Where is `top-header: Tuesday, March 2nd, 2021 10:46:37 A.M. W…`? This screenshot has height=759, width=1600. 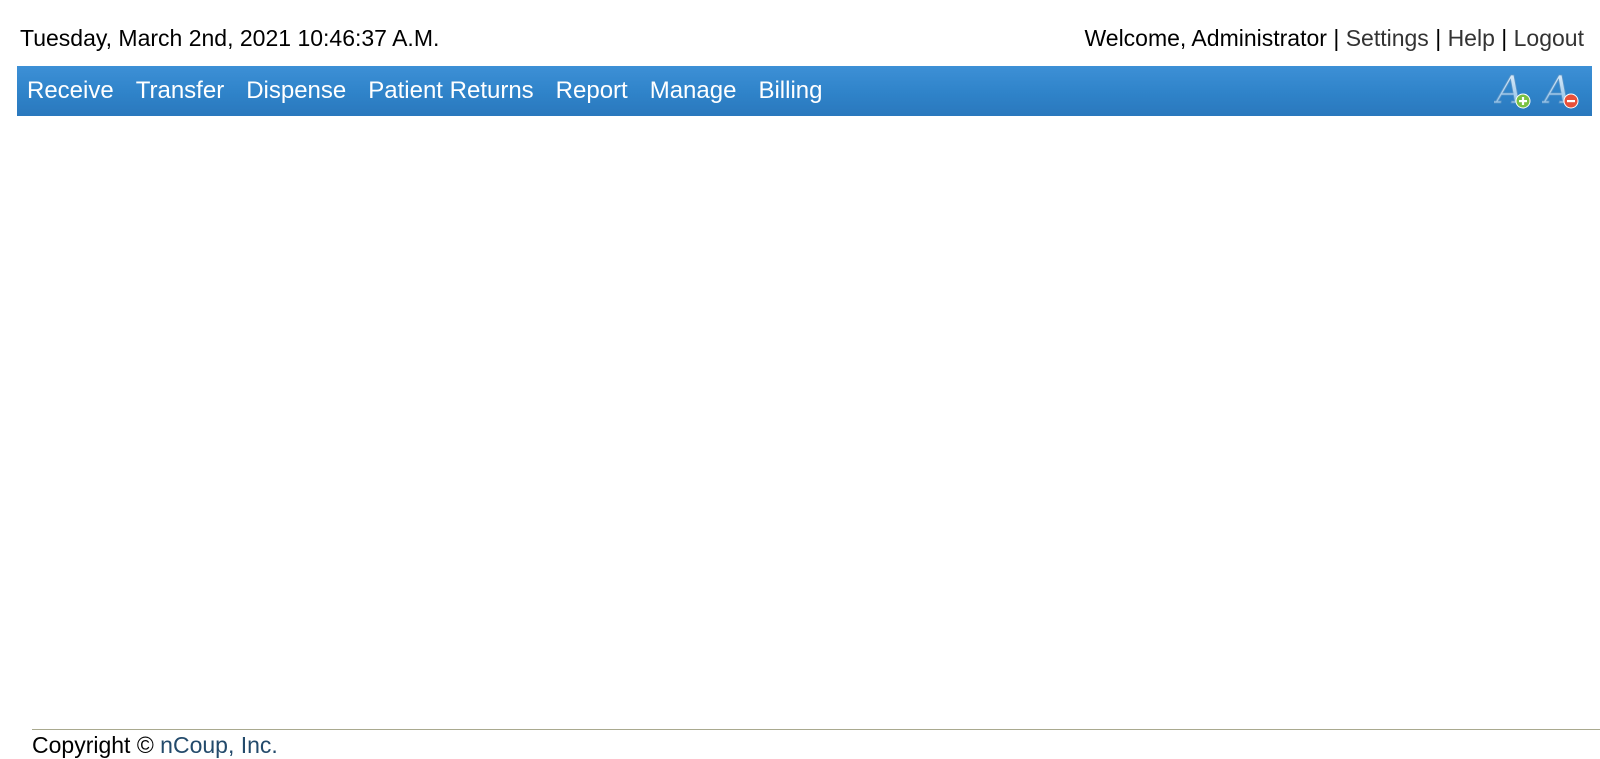
top-header: Tuesday, March 2nd, 2021 10:46:37 A.M. W… is located at coordinates (800, 33).